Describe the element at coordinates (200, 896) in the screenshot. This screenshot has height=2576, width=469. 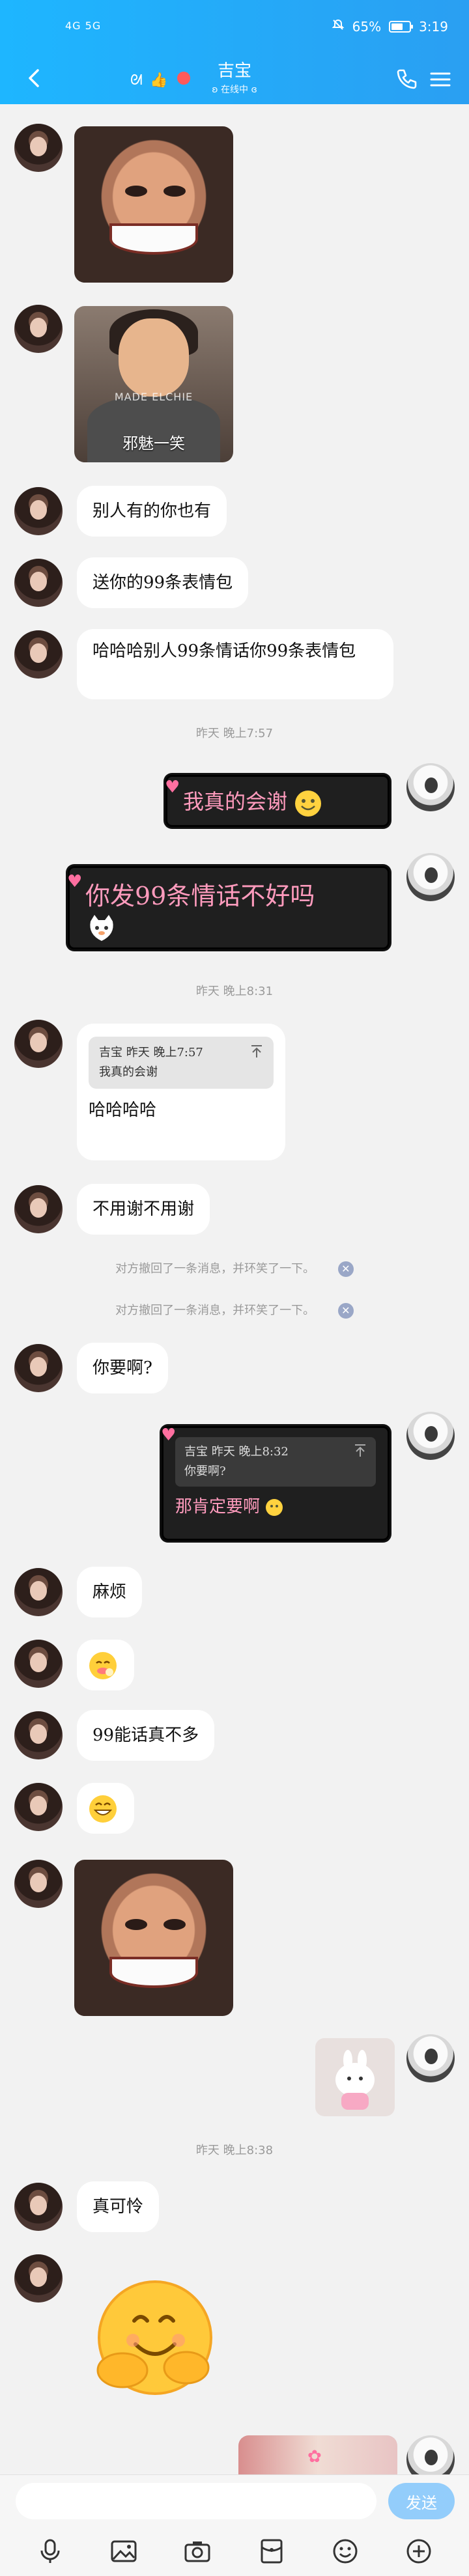
I see `styled-message-text: 你发99条情话不好吗` at that location.